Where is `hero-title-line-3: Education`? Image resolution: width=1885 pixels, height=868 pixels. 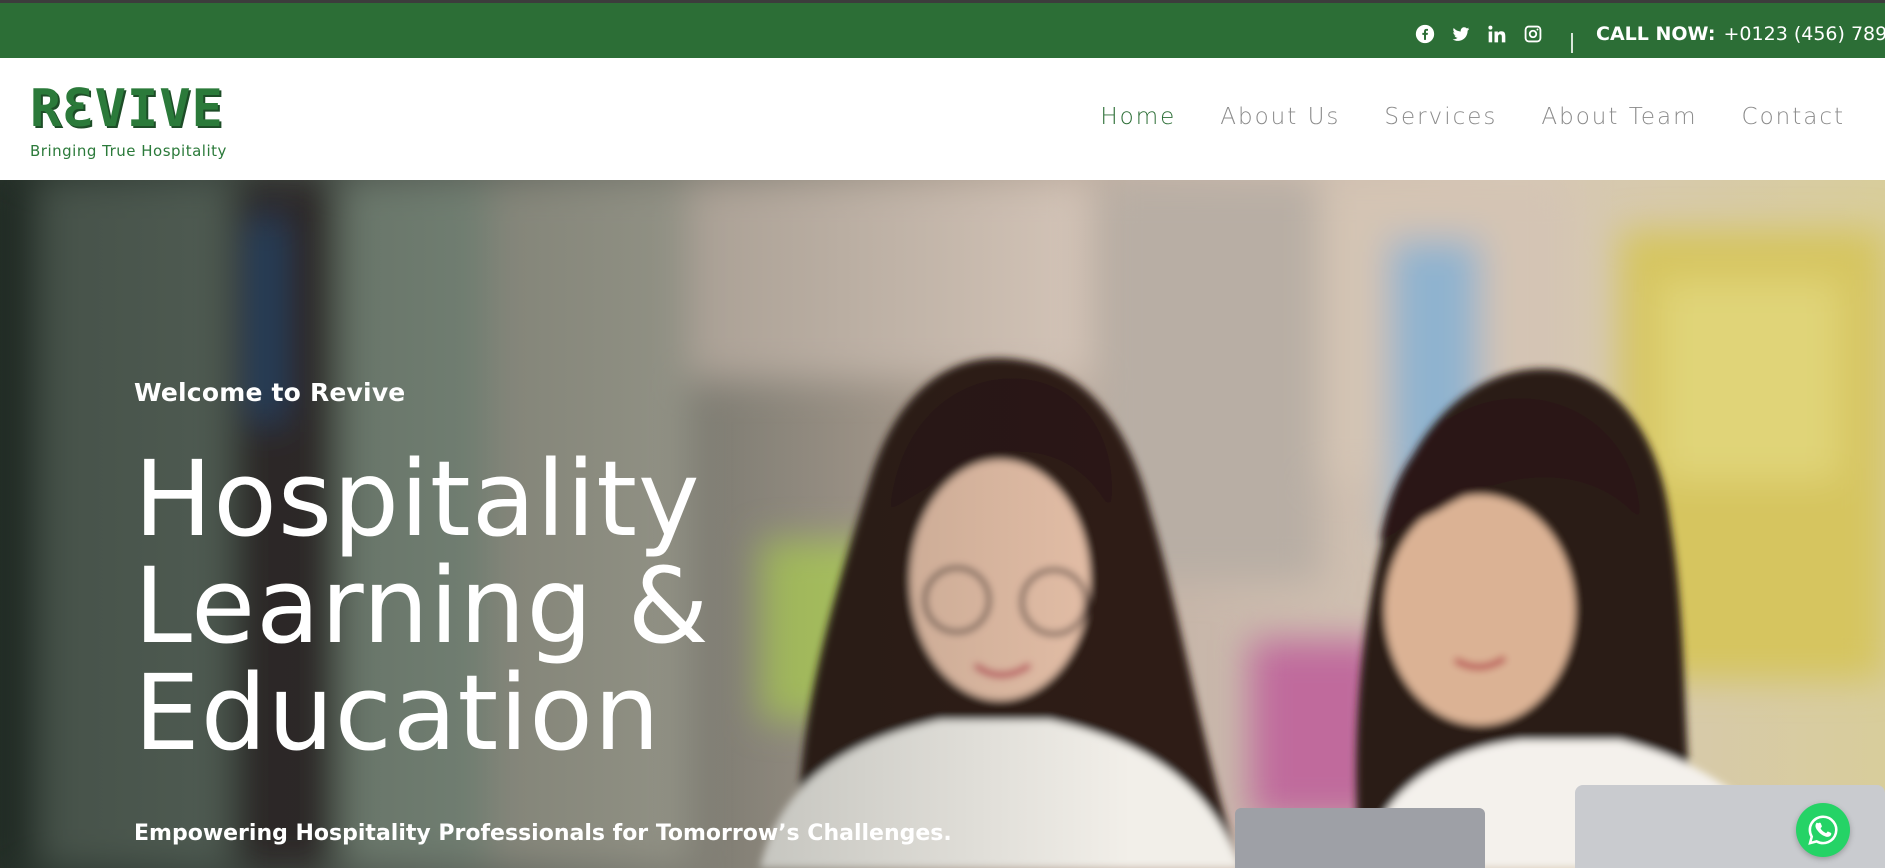 hero-title-line-3: Education is located at coordinates (397, 713).